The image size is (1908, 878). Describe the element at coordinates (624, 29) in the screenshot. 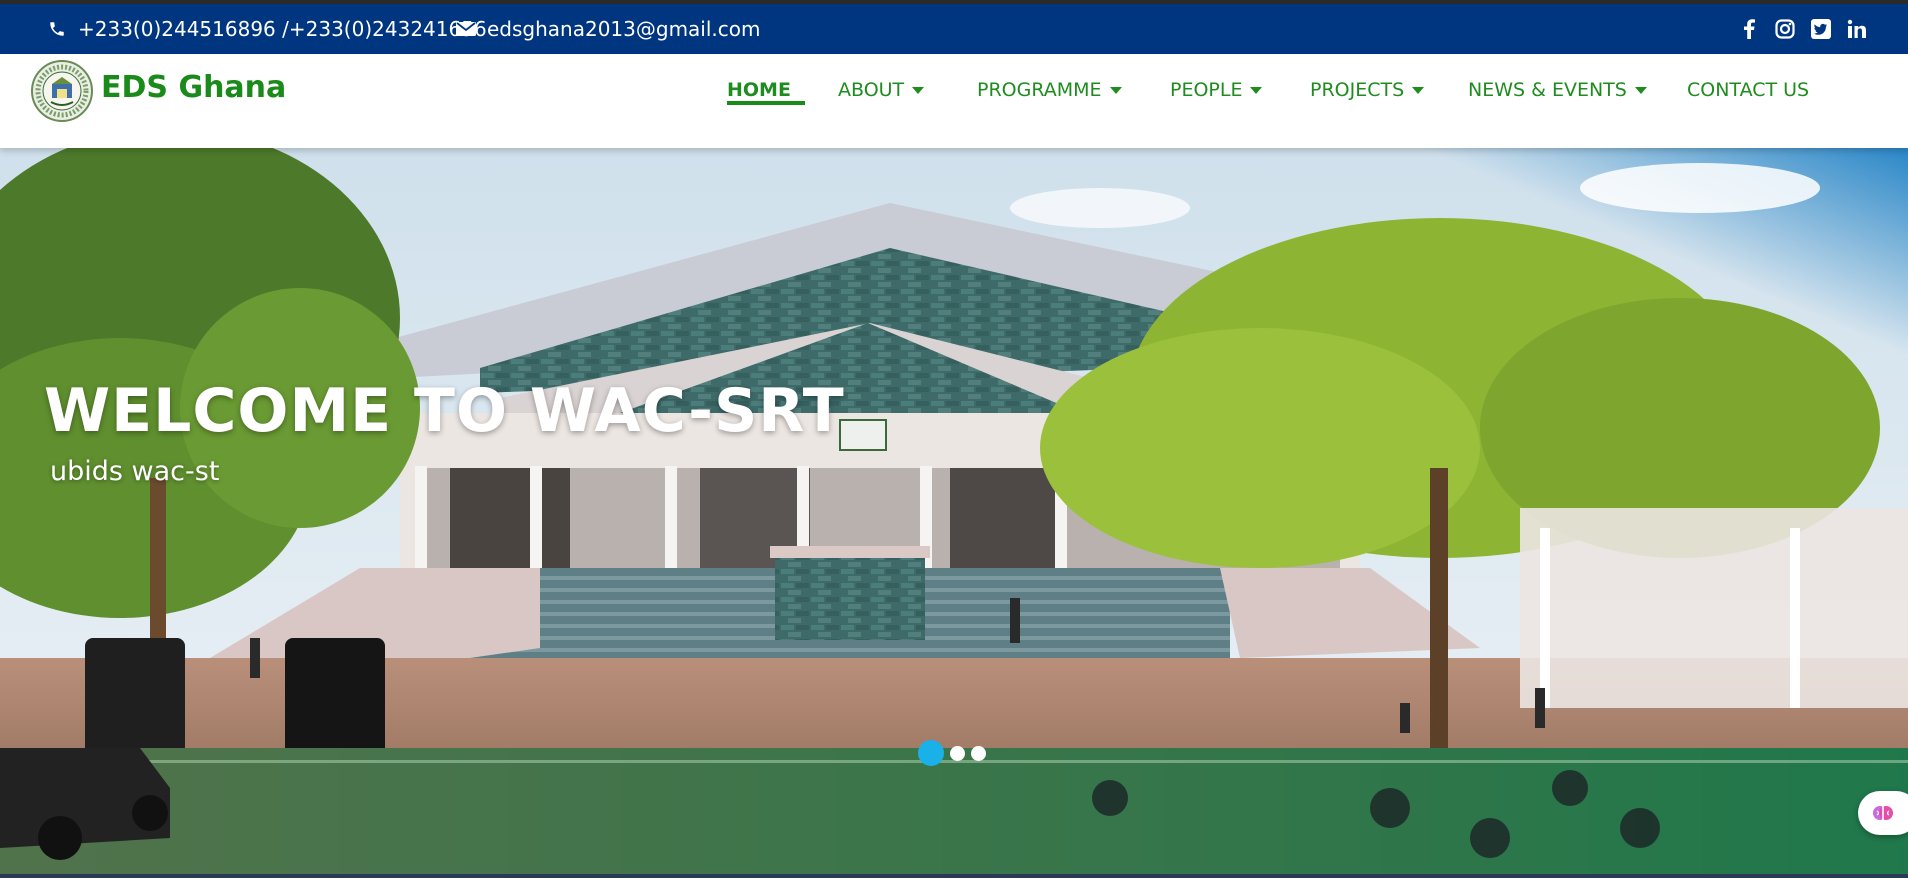

I see `email-address: edsghana2013@gmail.com` at that location.